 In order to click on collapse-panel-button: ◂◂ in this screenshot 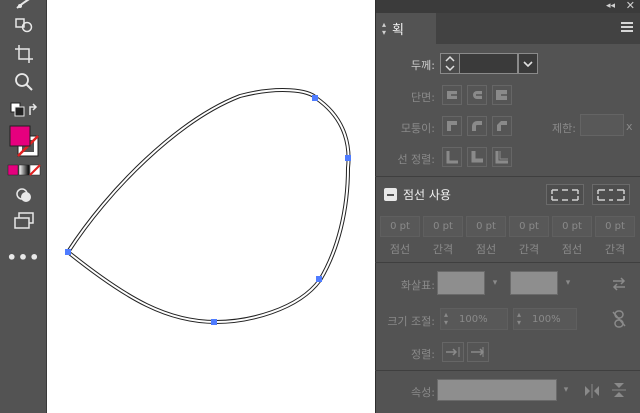, I will do `click(610, 6)`.